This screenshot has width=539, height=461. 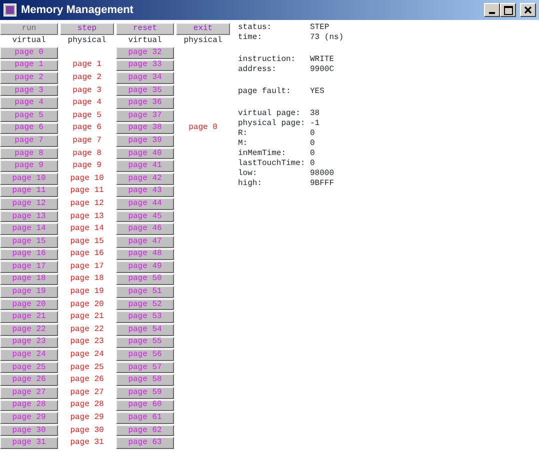 I want to click on virtual-page-button: page 55, so click(x=145, y=342).